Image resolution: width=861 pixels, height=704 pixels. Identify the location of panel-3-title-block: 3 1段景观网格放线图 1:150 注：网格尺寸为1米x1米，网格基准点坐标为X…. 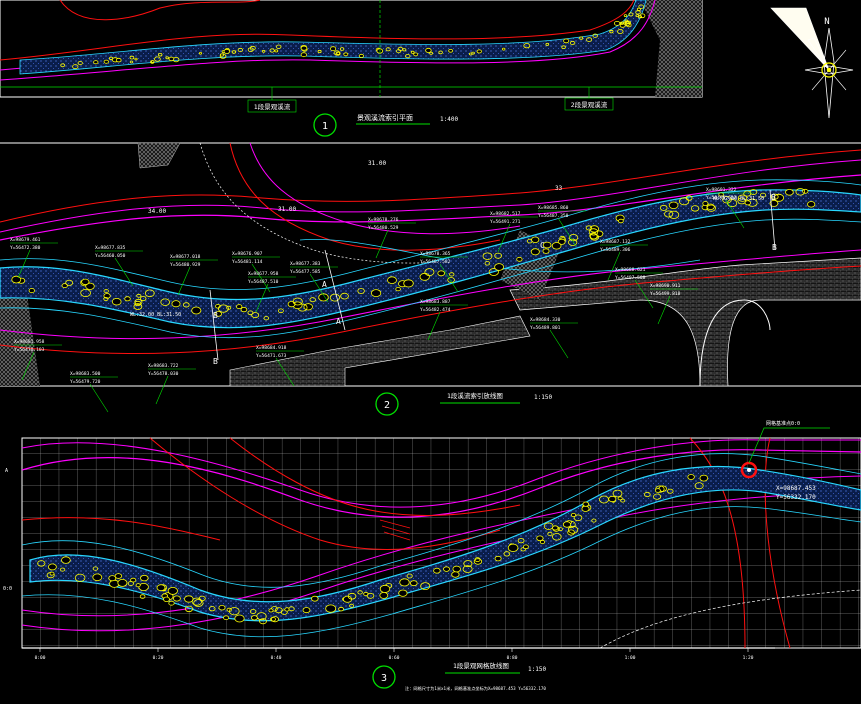
(459, 676).